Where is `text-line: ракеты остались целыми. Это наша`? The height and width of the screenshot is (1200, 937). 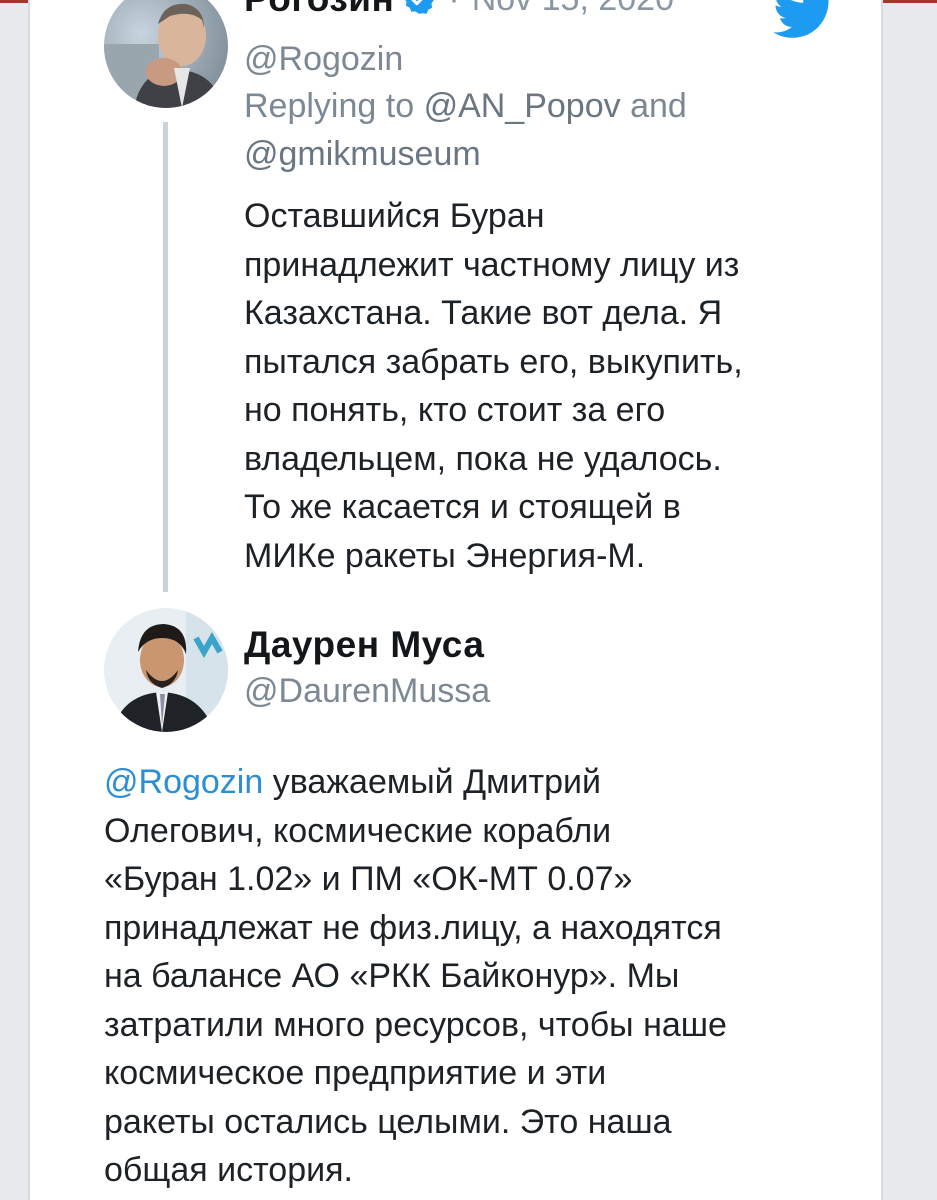
text-line: ракеты остались целыми. Это наша is located at coordinates (388, 1121).